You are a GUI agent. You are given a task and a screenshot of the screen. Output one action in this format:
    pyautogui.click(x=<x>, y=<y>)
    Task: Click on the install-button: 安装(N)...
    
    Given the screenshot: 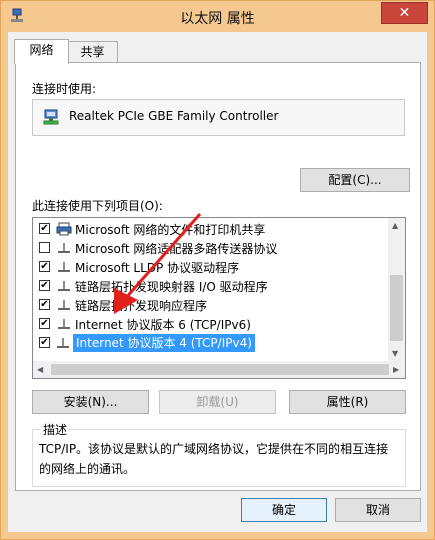 What is the action you would take?
    pyautogui.click(x=90, y=402)
    